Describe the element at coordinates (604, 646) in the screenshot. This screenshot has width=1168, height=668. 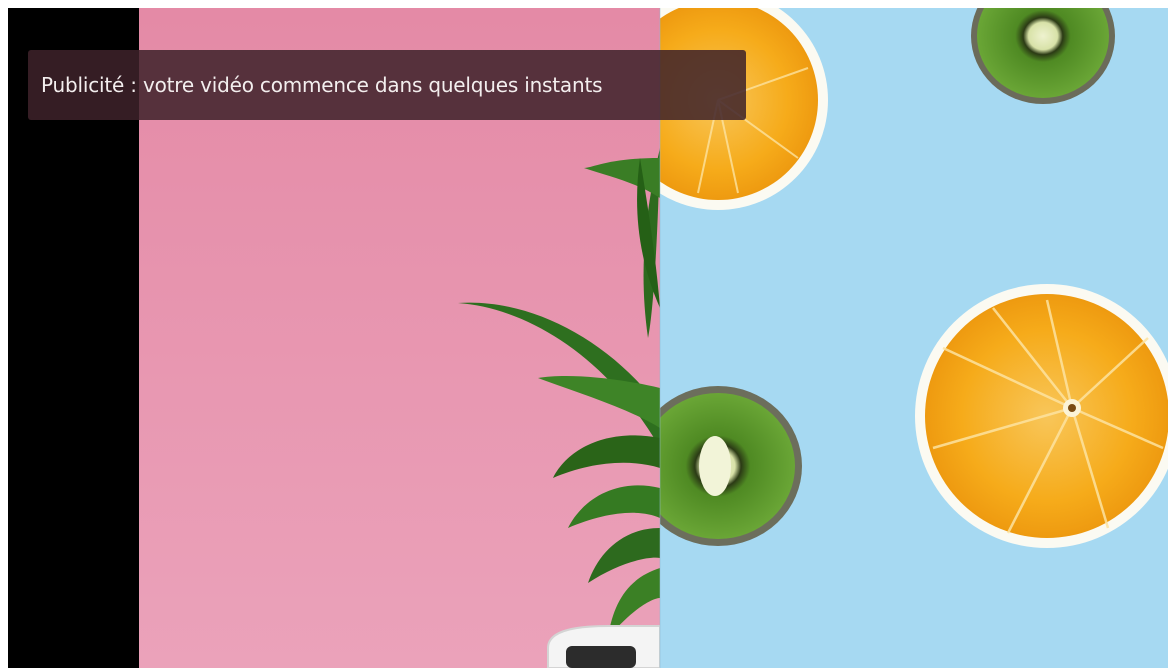
I see `white-object-illustration` at that location.